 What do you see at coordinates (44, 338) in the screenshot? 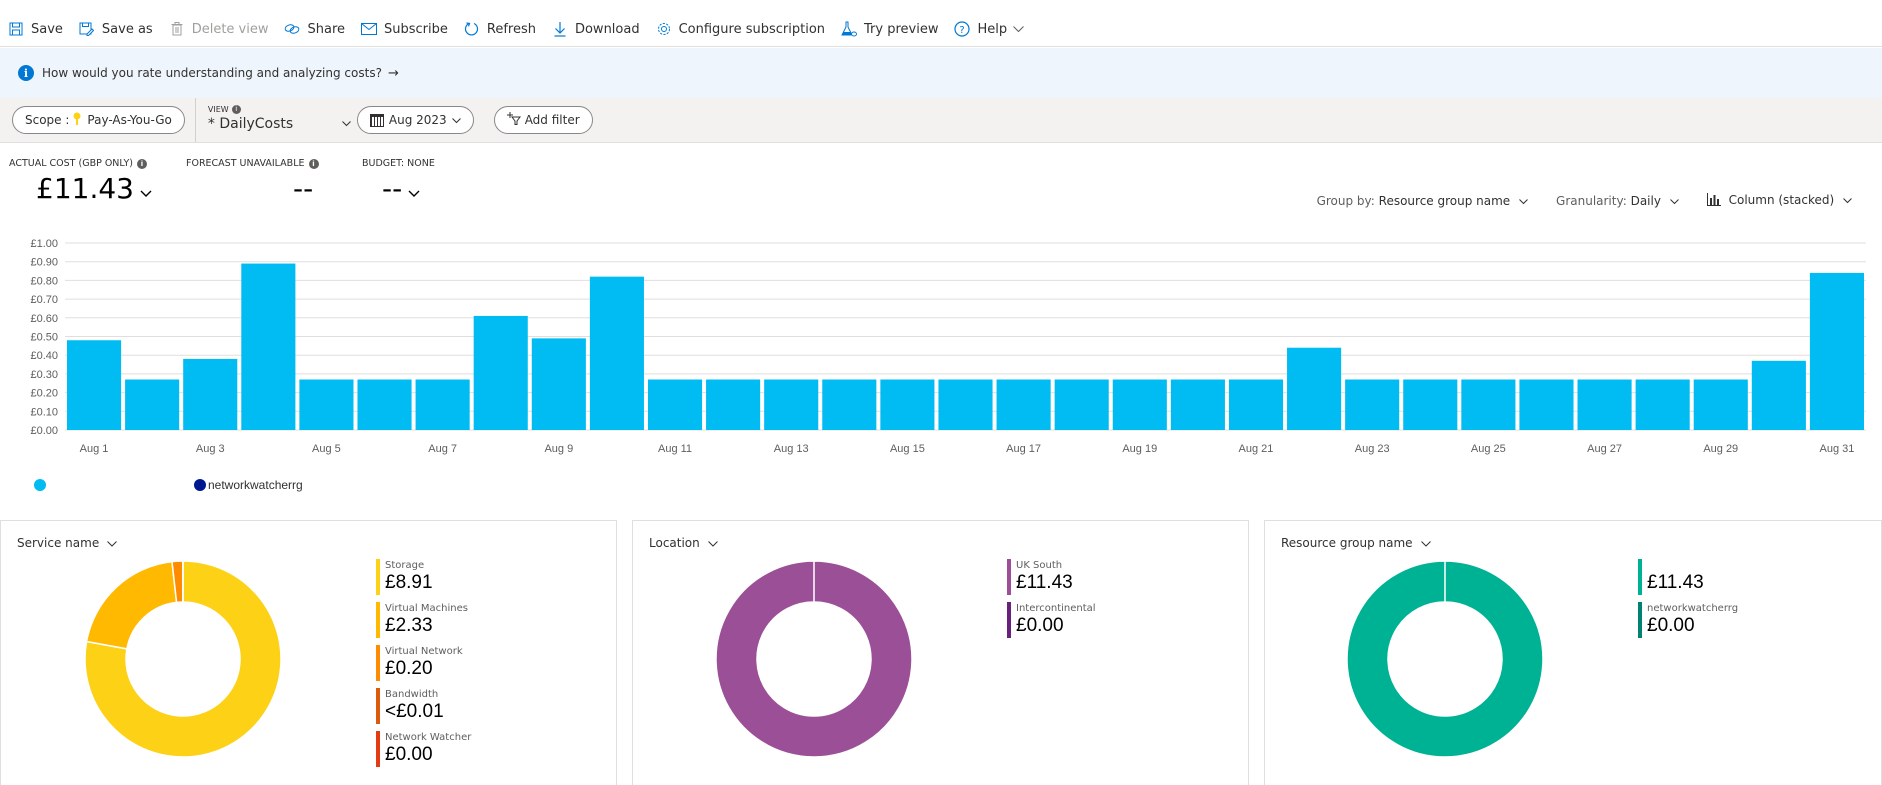
I see `y-tick-label: £0.50` at bounding box center [44, 338].